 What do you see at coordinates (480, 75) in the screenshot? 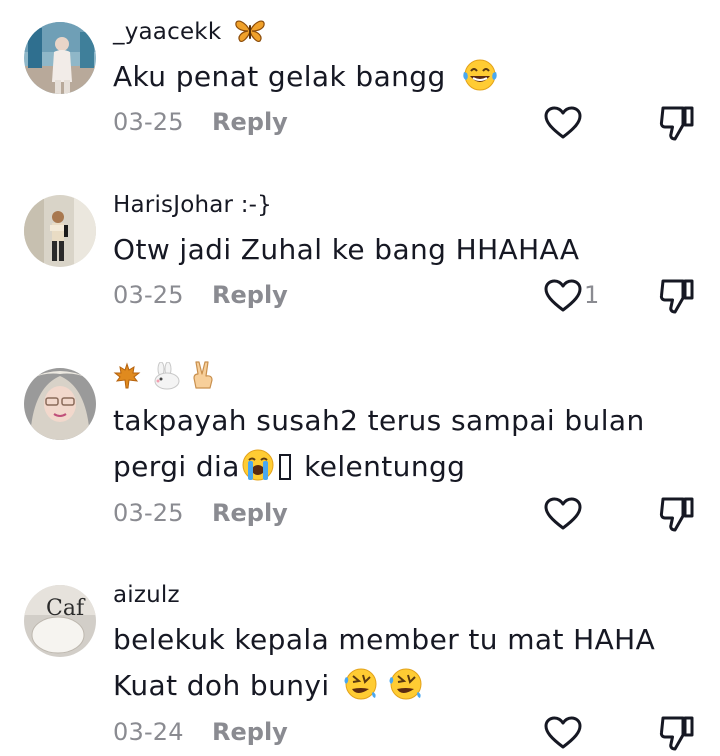
I see `laughing-tears-emoji` at bounding box center [480, 75].